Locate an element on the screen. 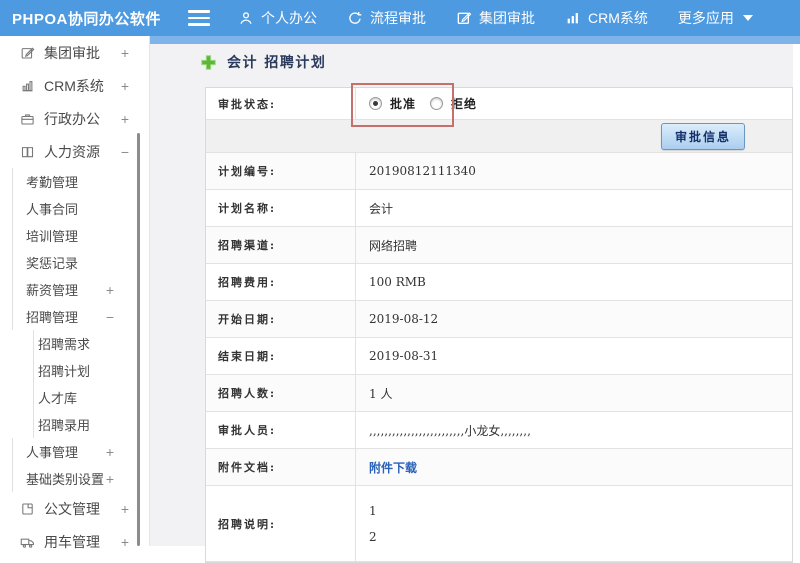 This screenshot has width=800, height=563. field-value: ,,,,,,,,,,,,,,,,,,,,,,,,,小龙女,,,,,,,, is located at coordinates (450, 430).